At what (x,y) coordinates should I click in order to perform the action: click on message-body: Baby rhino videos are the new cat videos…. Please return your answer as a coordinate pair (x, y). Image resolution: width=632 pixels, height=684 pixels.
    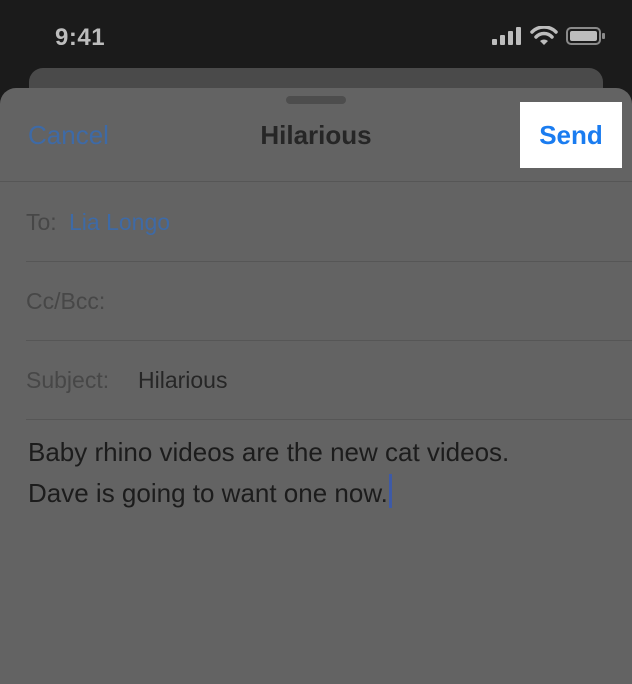
    Looking at the image, I should click on (318, 473).